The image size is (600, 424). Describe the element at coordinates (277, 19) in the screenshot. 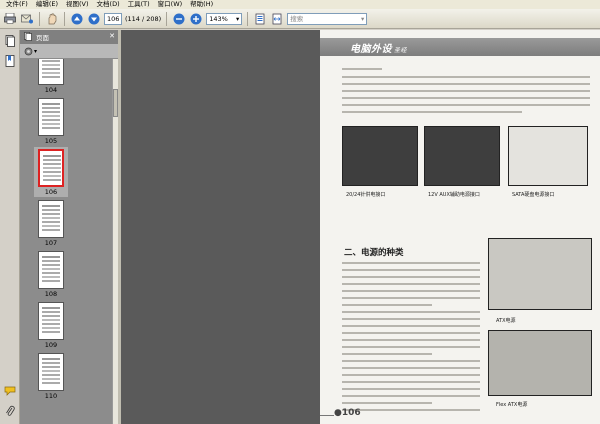

I see `fit-width-icon` at that location.